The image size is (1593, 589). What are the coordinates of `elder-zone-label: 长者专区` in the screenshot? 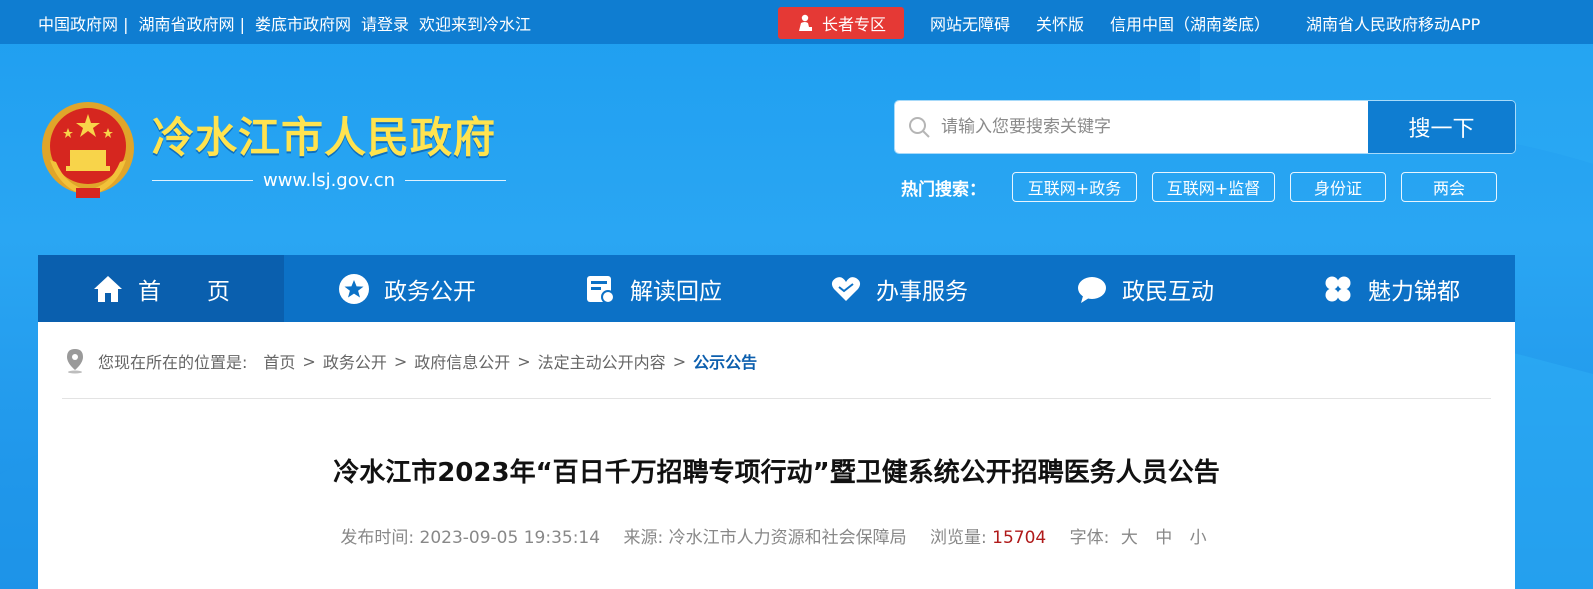 It's located at (853, 24).